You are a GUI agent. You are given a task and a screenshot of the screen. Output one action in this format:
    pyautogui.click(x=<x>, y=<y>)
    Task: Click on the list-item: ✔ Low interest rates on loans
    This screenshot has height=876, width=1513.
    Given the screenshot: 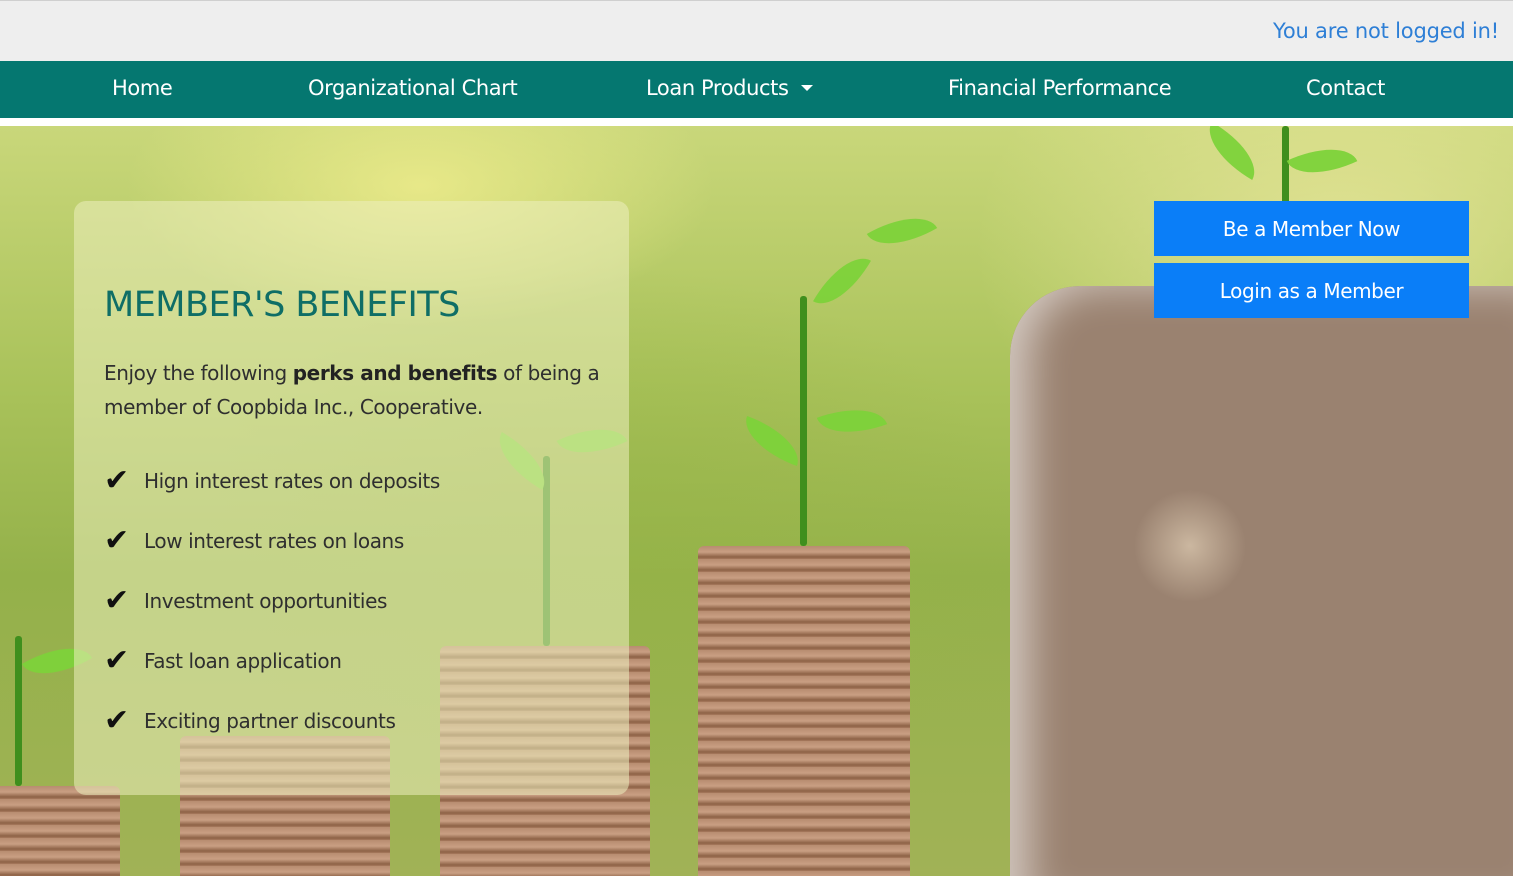 What is the action you would take?
    pyautogui.click(x=272, y=541)
    